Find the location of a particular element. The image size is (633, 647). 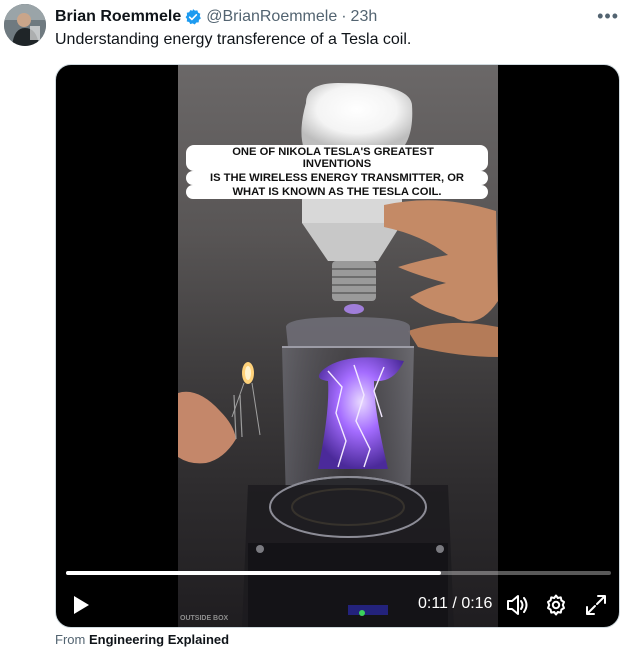

tweet-header: Brian Roemmele @BrianRoemmele · 23h is located at coordinates (216, 17).